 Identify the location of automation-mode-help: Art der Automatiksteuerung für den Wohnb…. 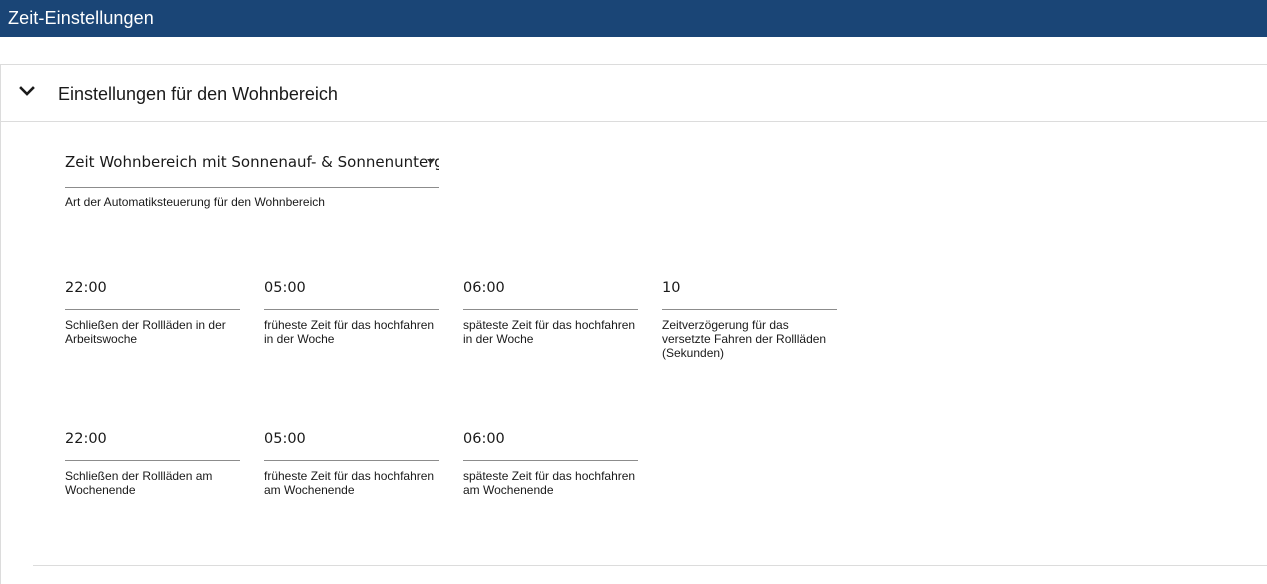
(195, 202).